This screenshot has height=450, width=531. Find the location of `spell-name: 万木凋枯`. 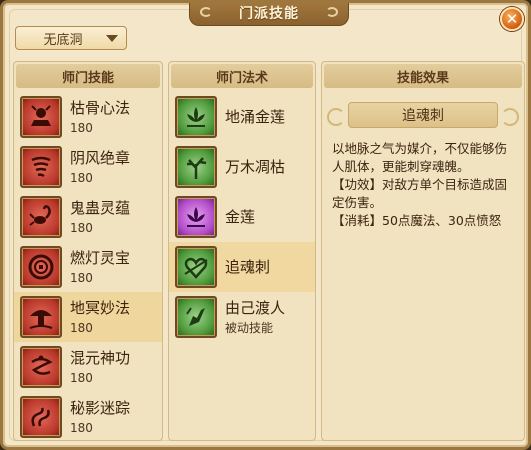

spell-name: 万木凋枯 is located at coordinates (255, 167).